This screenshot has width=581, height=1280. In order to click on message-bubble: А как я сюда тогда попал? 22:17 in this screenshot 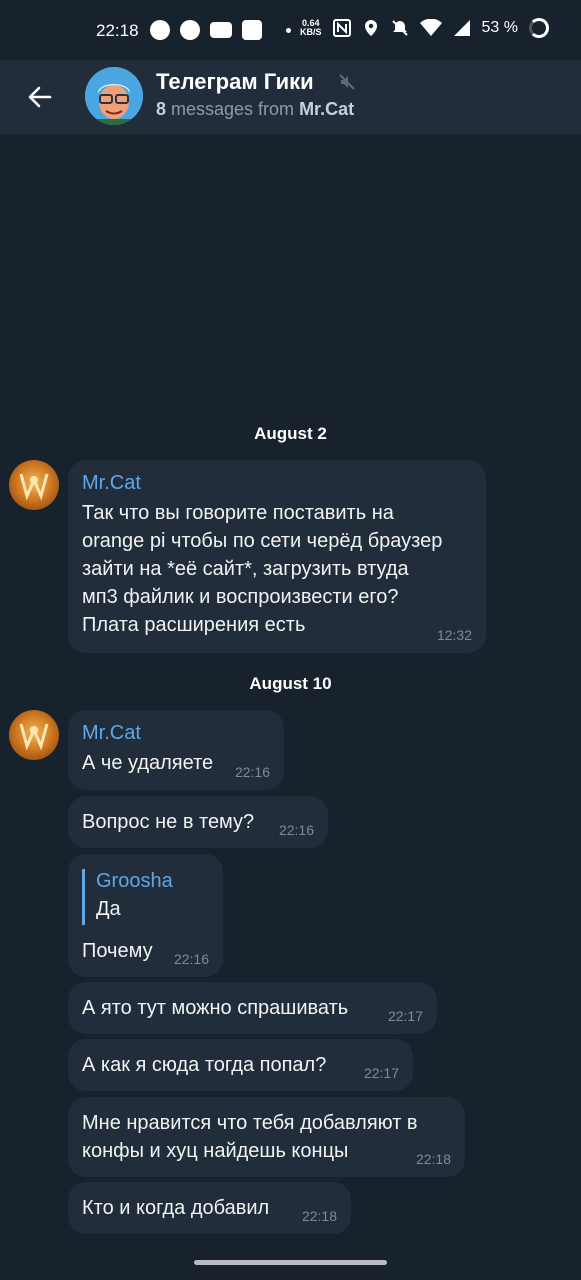, I will do `click(240, 1065)`.